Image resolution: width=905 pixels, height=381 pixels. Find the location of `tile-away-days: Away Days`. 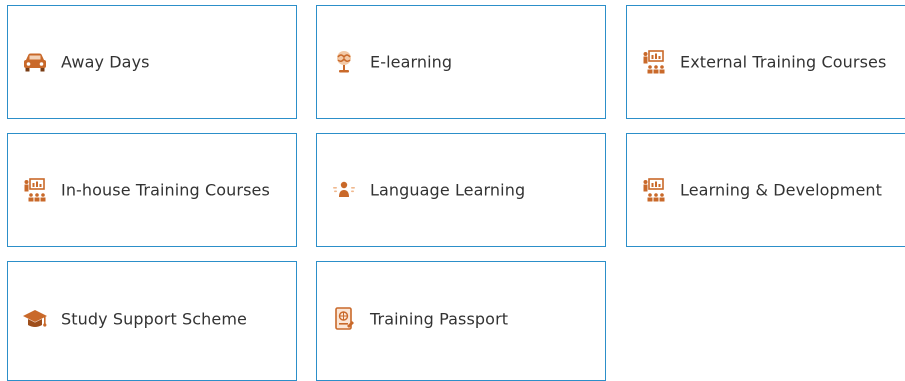

tile-away-days: Away Days is located at coordinates (152, 62).